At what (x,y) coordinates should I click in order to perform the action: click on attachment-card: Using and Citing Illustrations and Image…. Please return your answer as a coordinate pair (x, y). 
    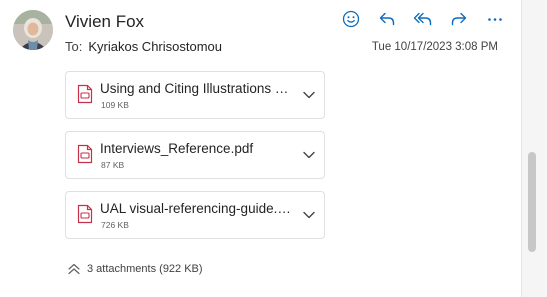
    Looking at the image, I should click on (195, 95).